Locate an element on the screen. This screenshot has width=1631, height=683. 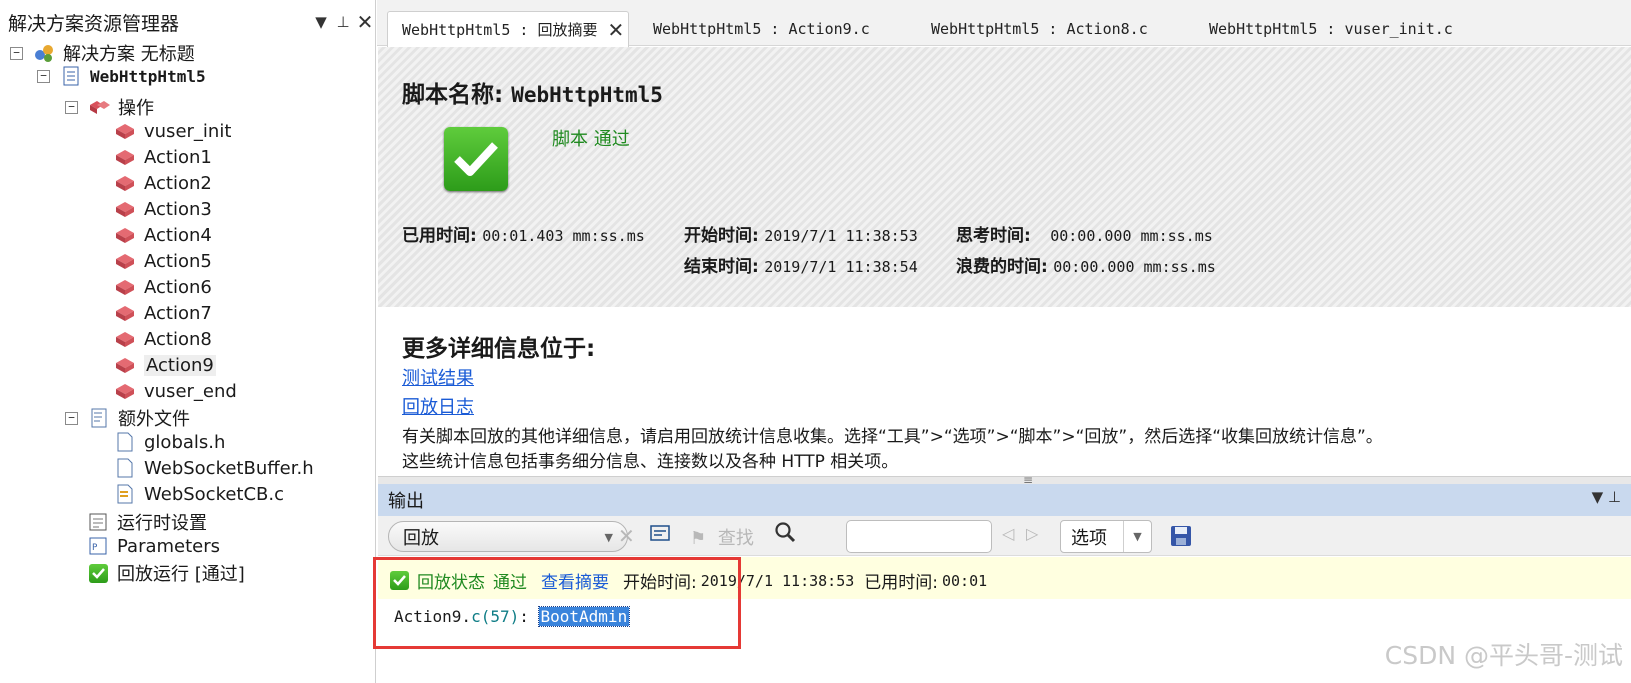
end-time: 结束时间: 2019/7/1 11:38:54 is located at coordinates (801, 264).